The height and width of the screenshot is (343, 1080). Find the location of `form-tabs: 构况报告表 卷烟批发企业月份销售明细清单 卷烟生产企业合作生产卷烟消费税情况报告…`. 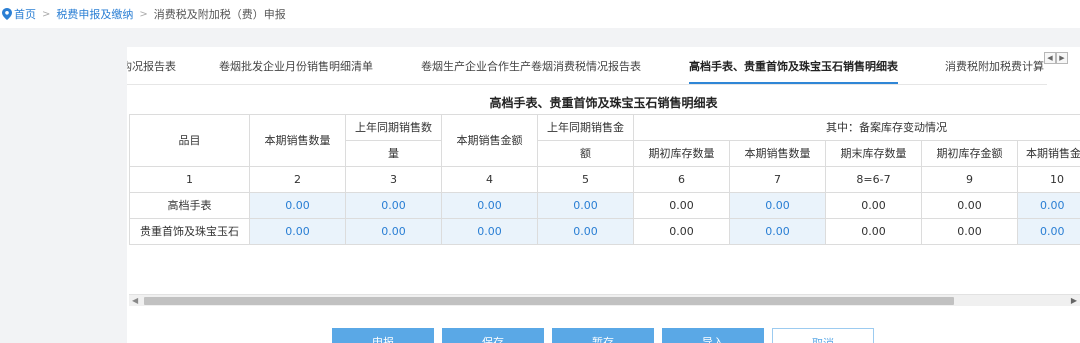

form-tabs: 构况报告表 卷烟批发企业月份销售明细清单 卷烟生产企业合作生产卷烟消费税情况报告… is located at coordinates (587, 66).